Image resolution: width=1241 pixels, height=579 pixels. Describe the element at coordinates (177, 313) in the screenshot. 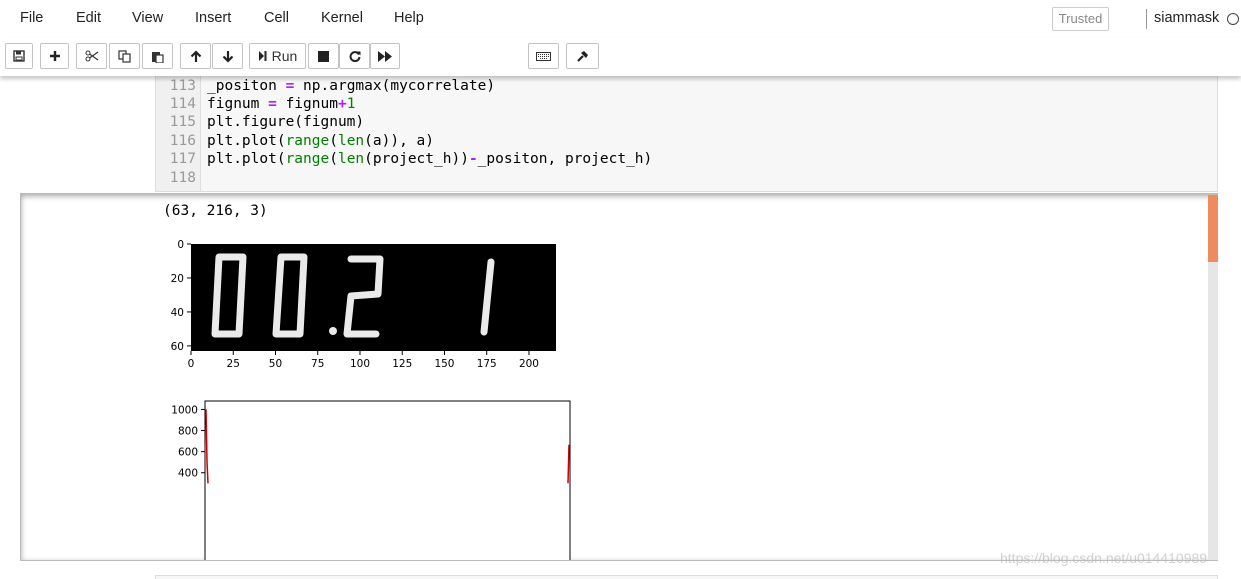

I see `y-tick-label: 40` at that location.